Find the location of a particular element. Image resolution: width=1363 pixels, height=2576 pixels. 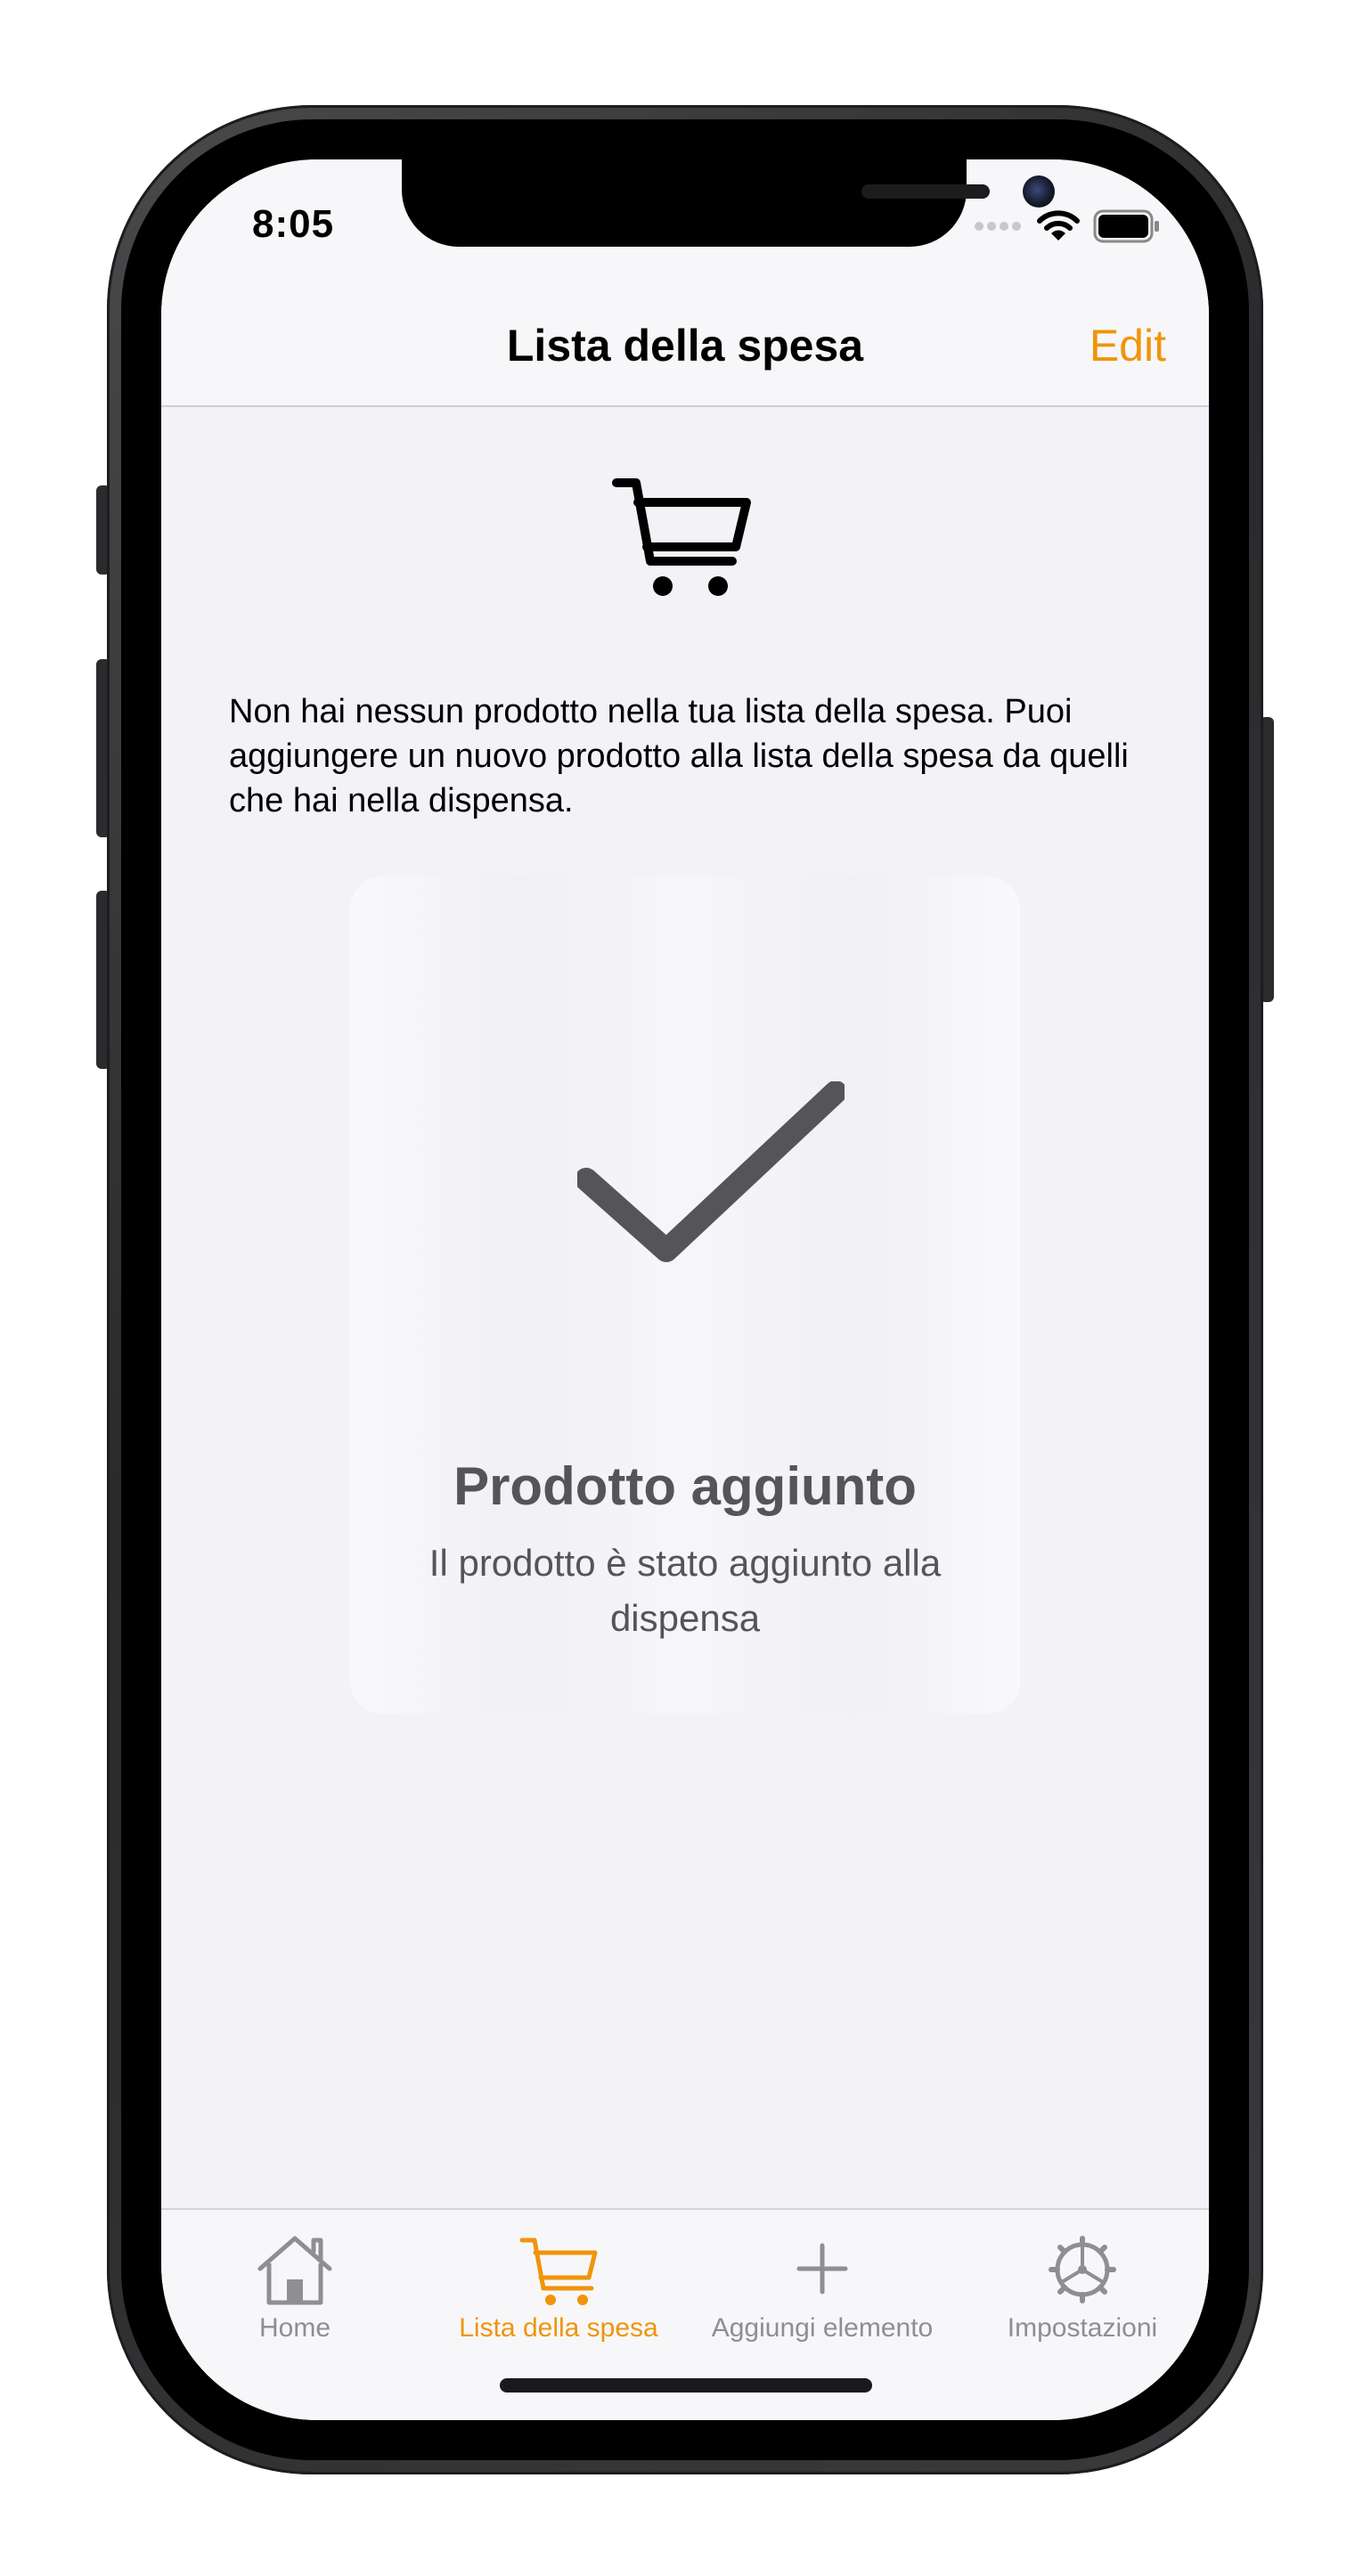

tab-shopping-list: Lista della spesa is located at coordinates (559, 2289).